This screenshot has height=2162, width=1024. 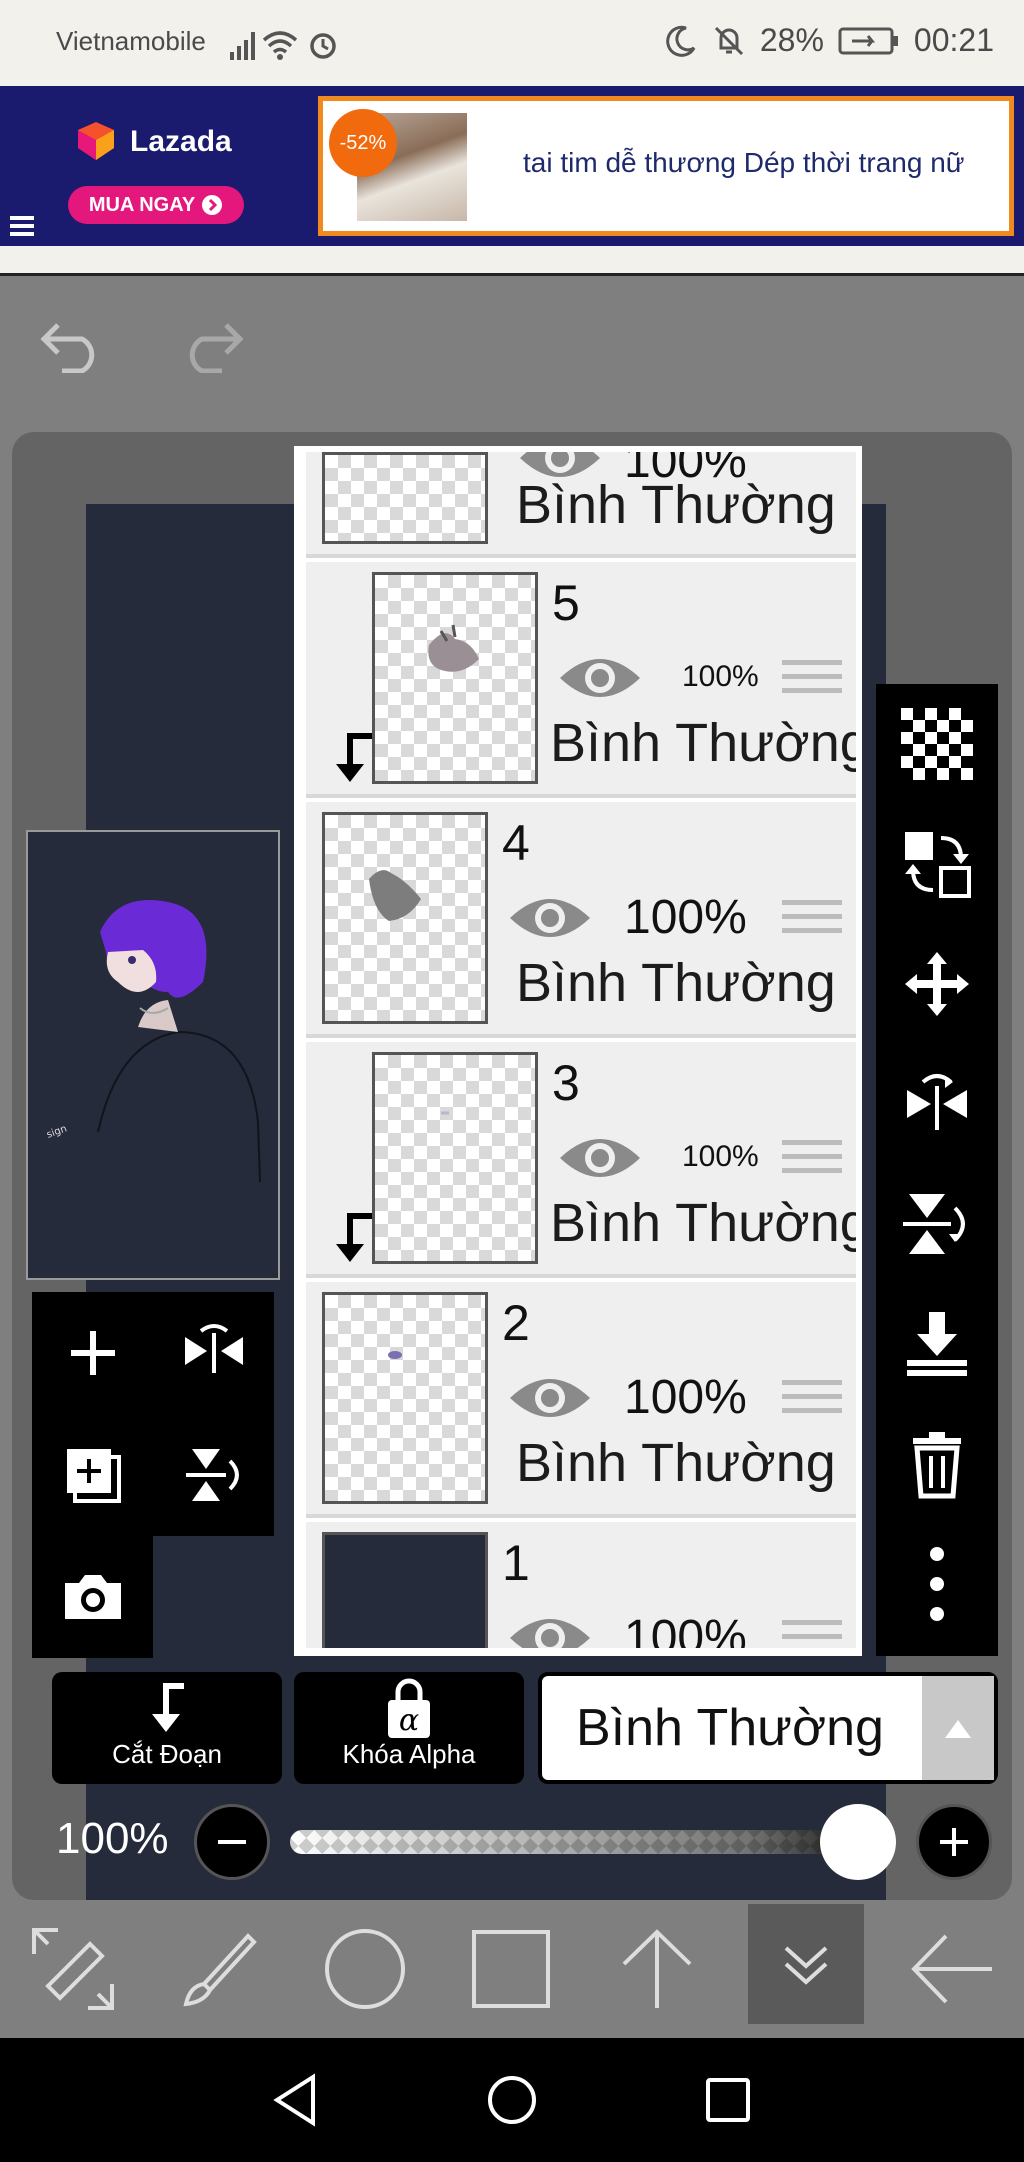 I want to click on alpha-lock-button: α Khóa Alpha, so click(x=409, y=1728).